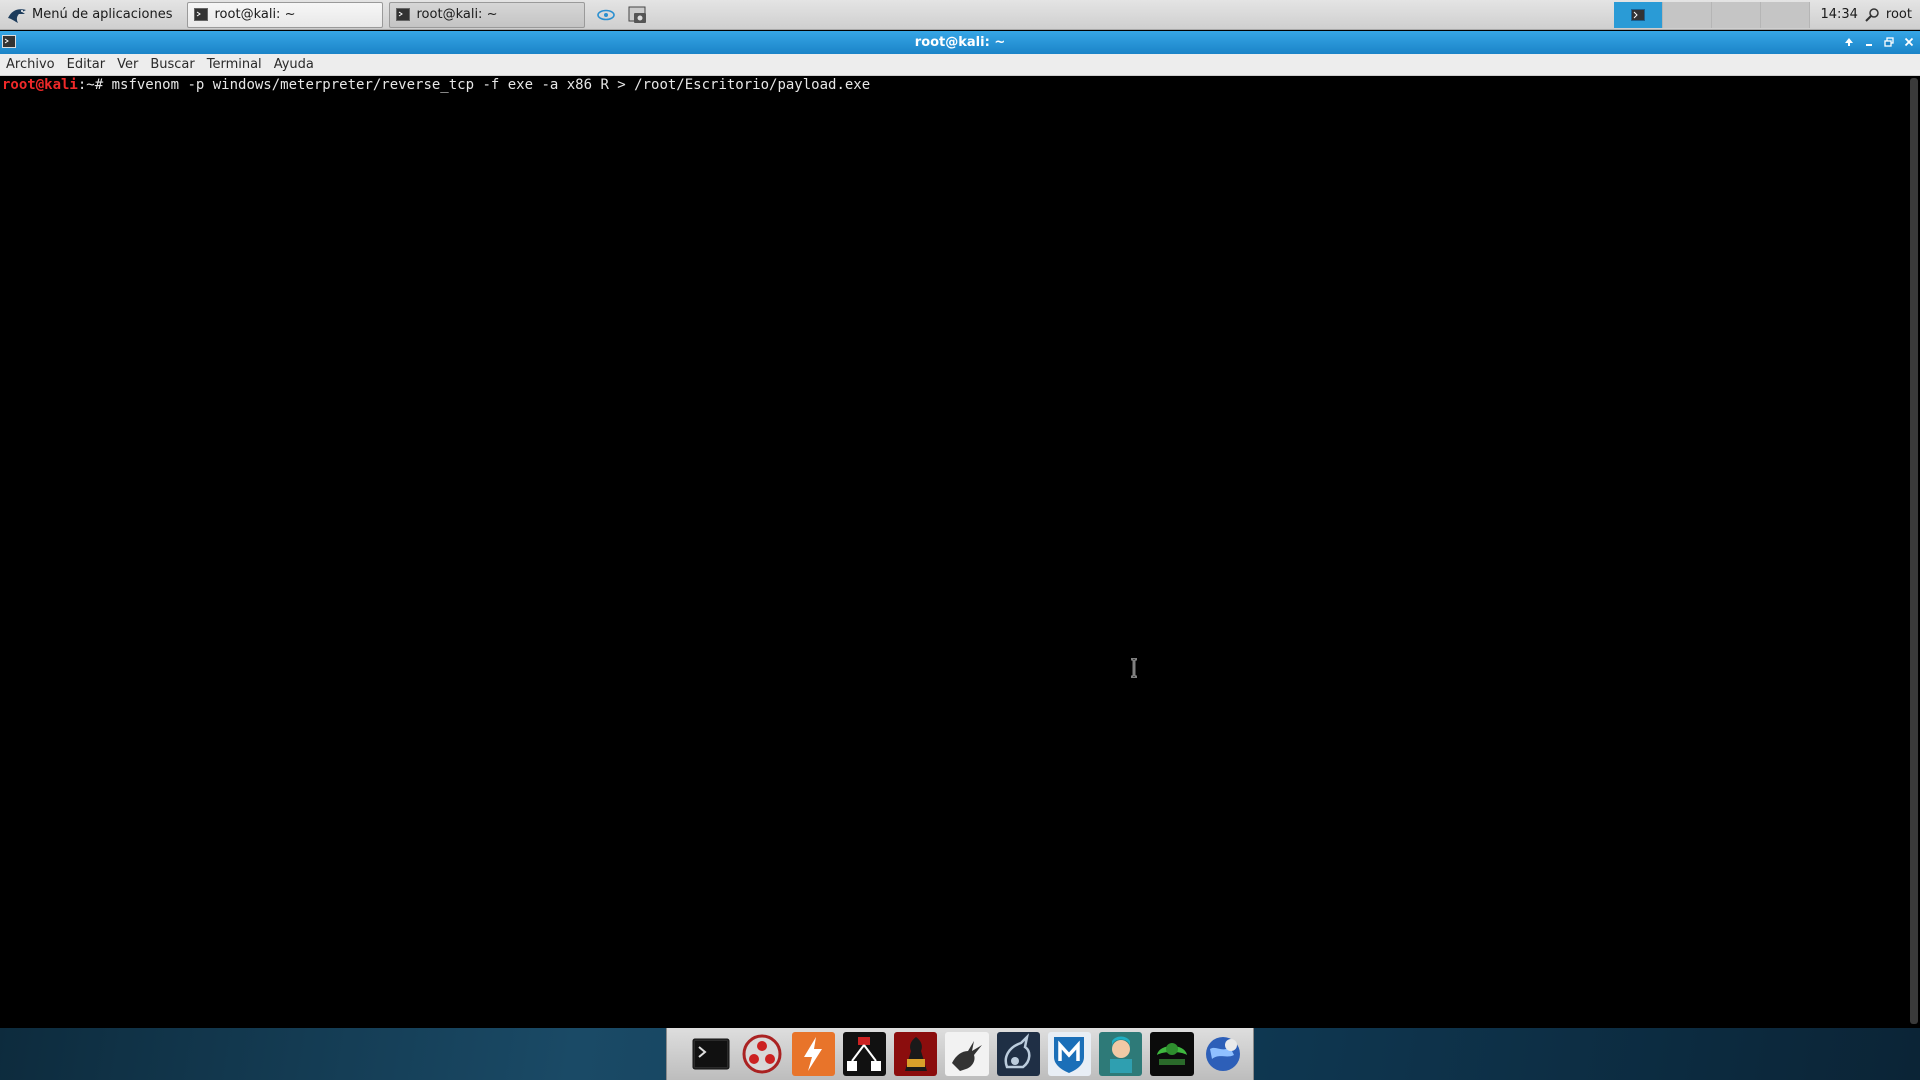 The height and width of the screenshot is (1080, 1920). What do you see at coordinates (30, 64) in the screenshot?
I see `menu-archivo: Archivo` at bounding box center [30, 64].